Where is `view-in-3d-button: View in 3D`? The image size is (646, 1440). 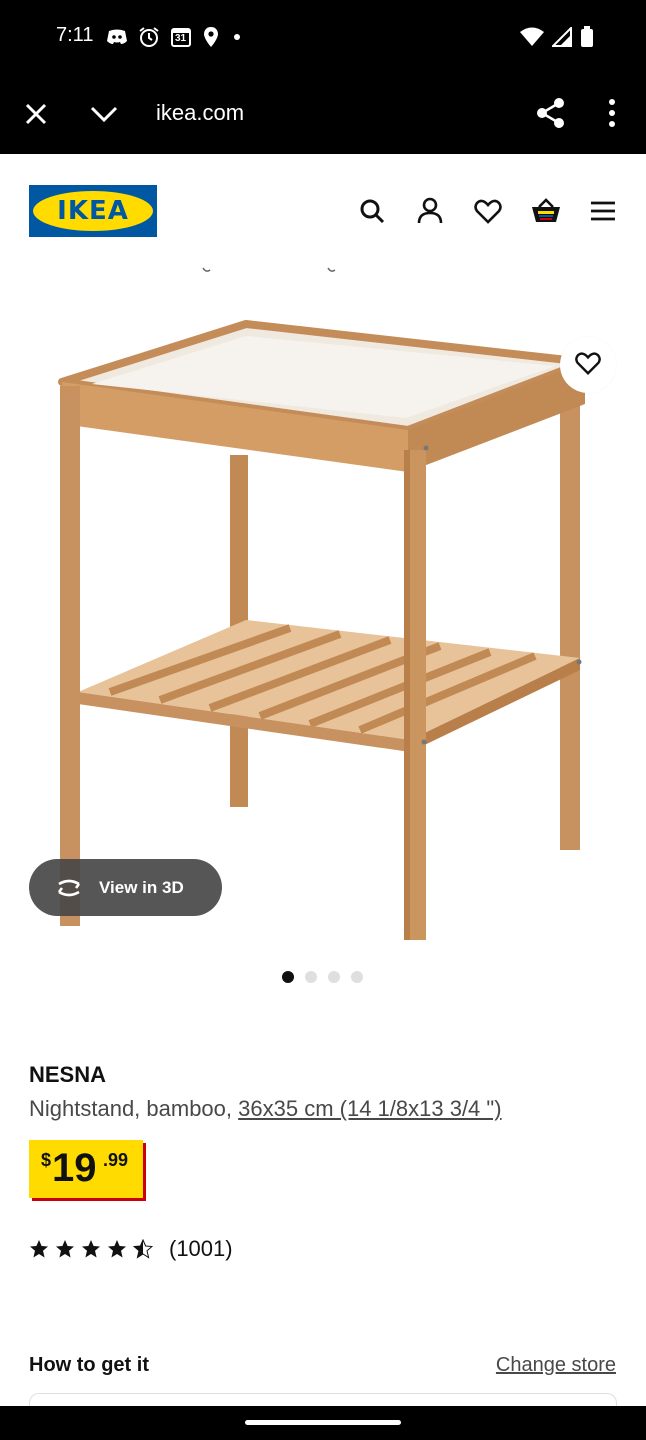 view-in-3d-button: View in 3D is located at coordinates (125, 887).